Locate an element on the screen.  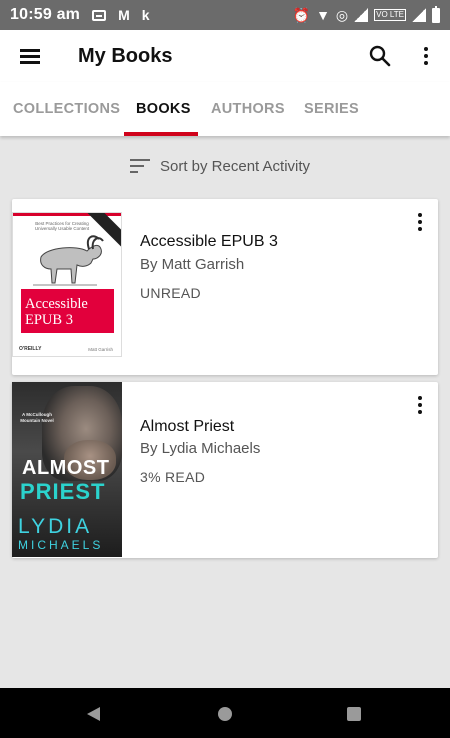
k-notification-icon: k is located at coordinates (145, 15).